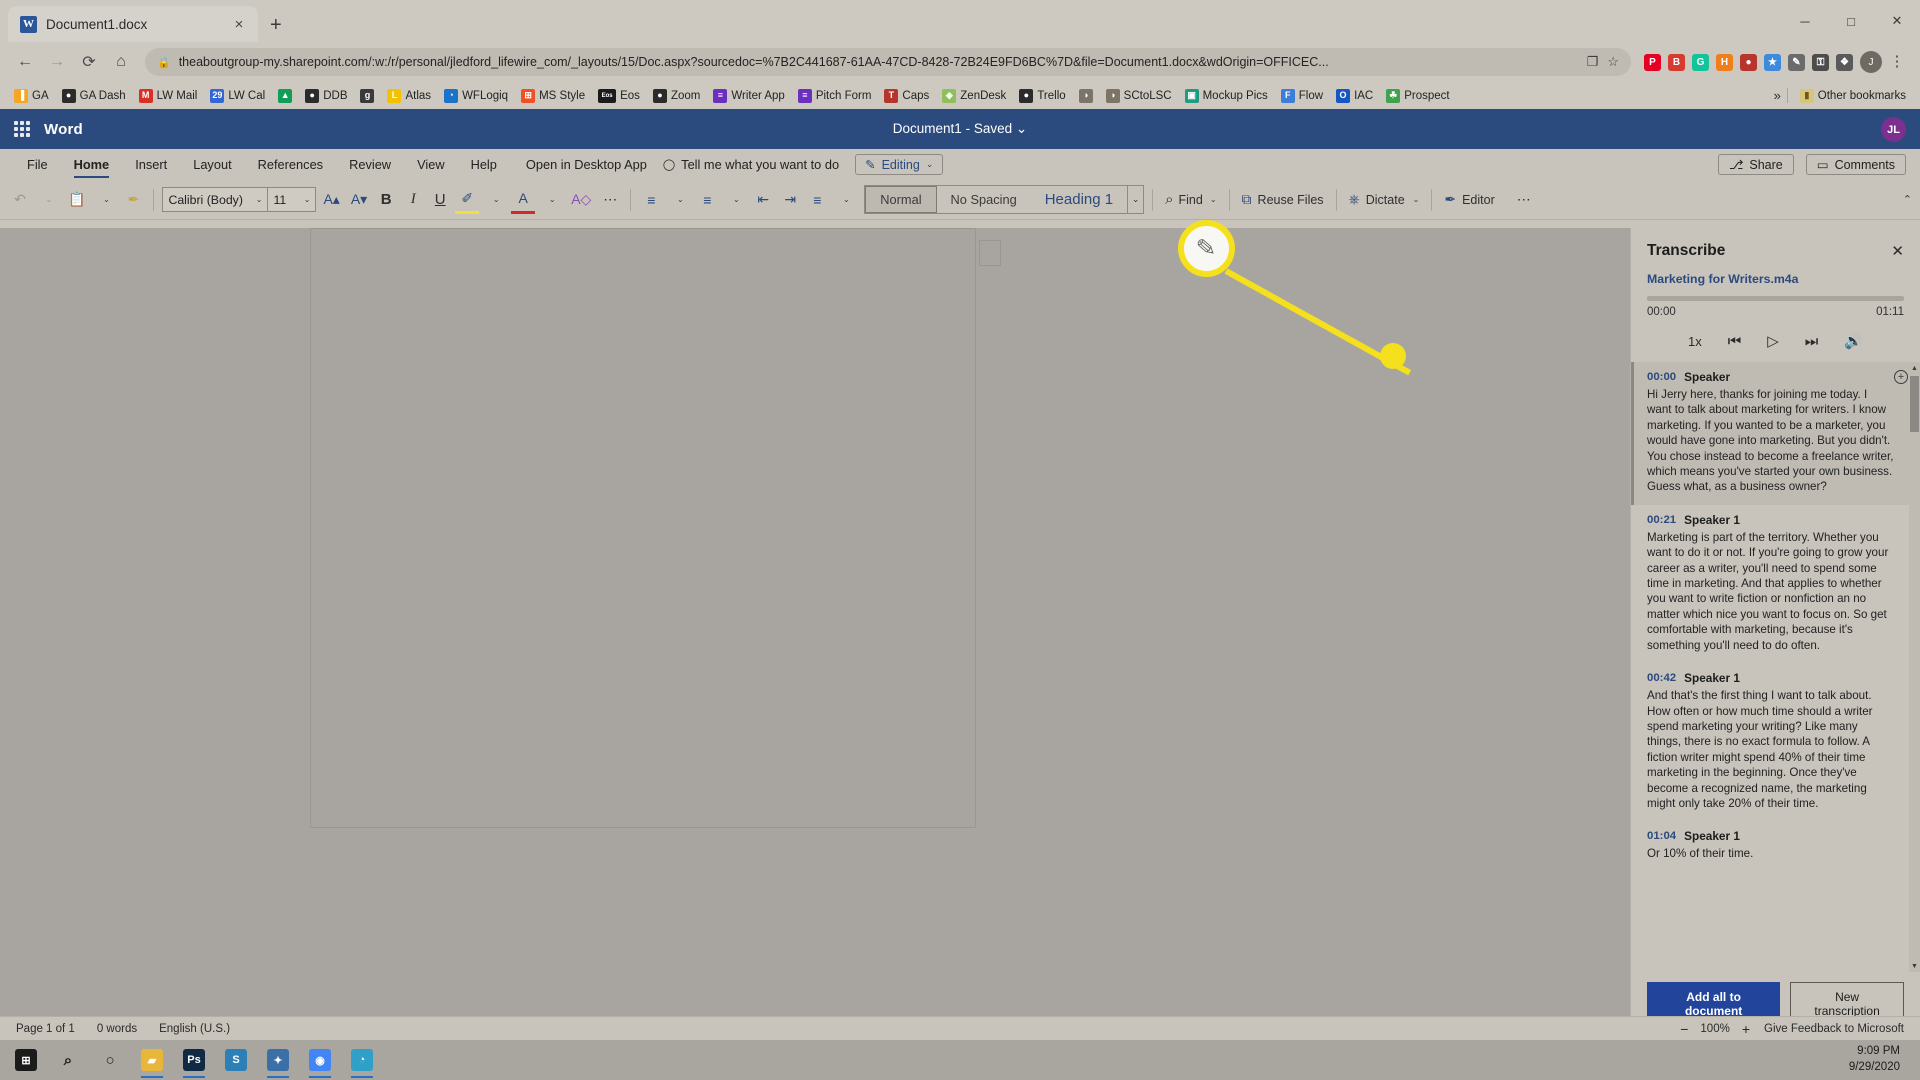  What do you see at coordinates (1613, 62) in the screenshot?
I see `bookmark-star-icon: ☆` at bounding box center [1613, 62].